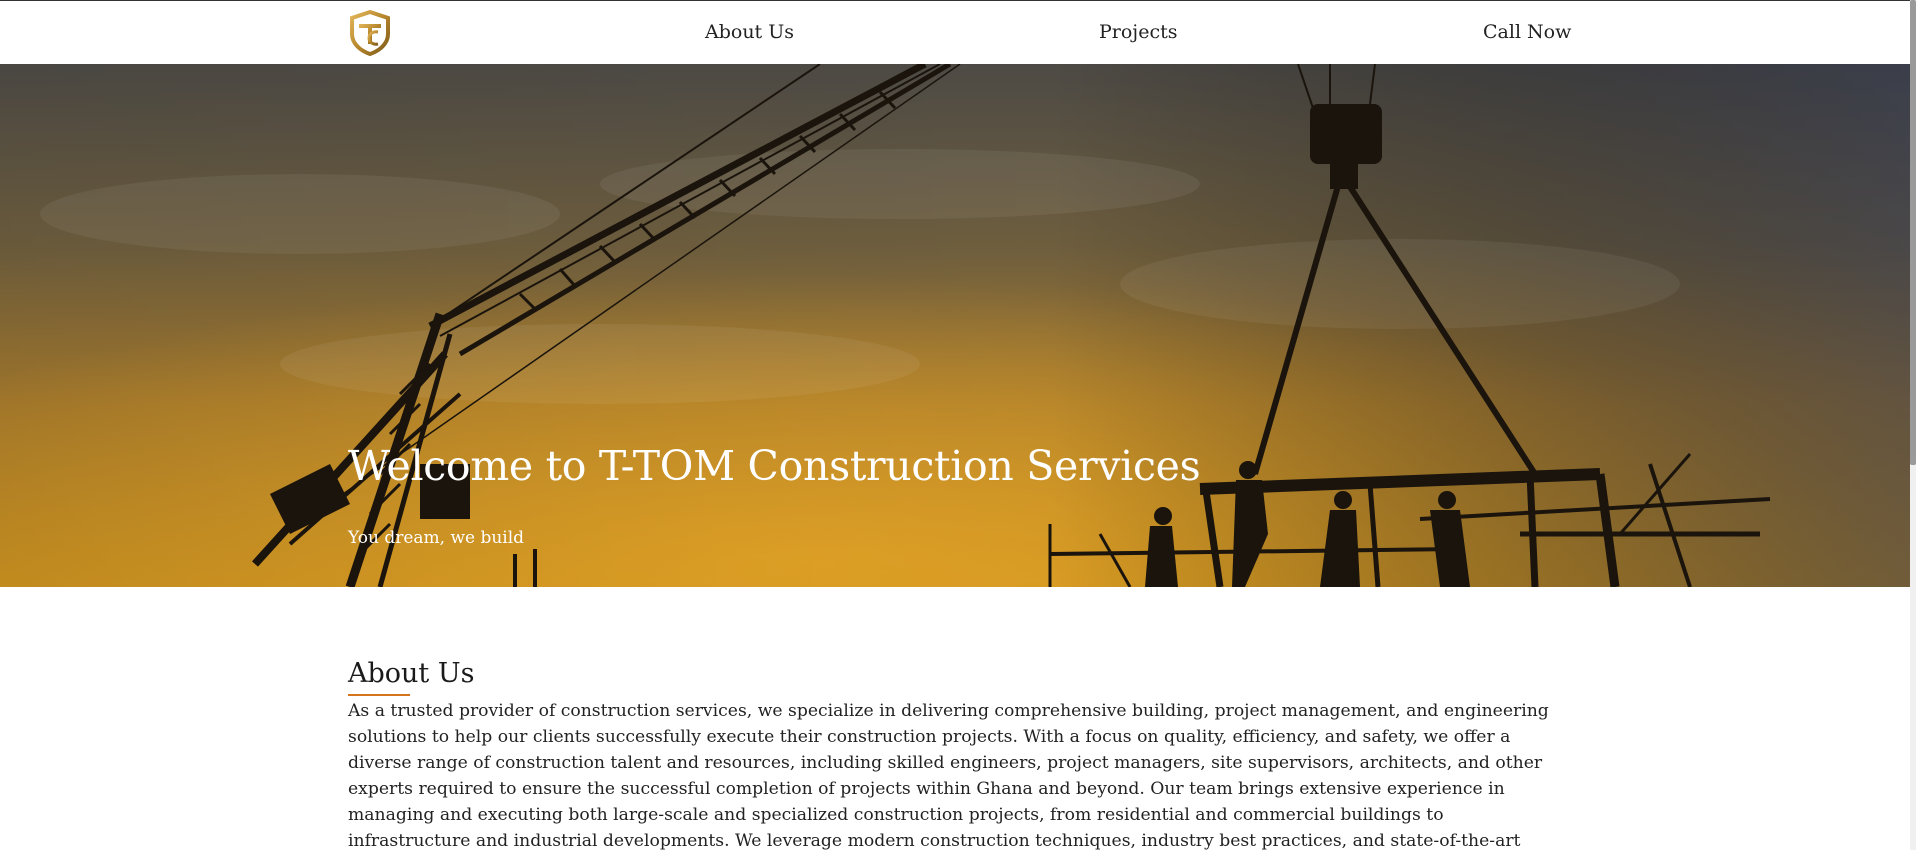 Image resolution: width=1916 pixels, height=850 pixels. Describe the element at coordinates (411, 673) in the screenshot. I see `about-title: About Us` at that location.